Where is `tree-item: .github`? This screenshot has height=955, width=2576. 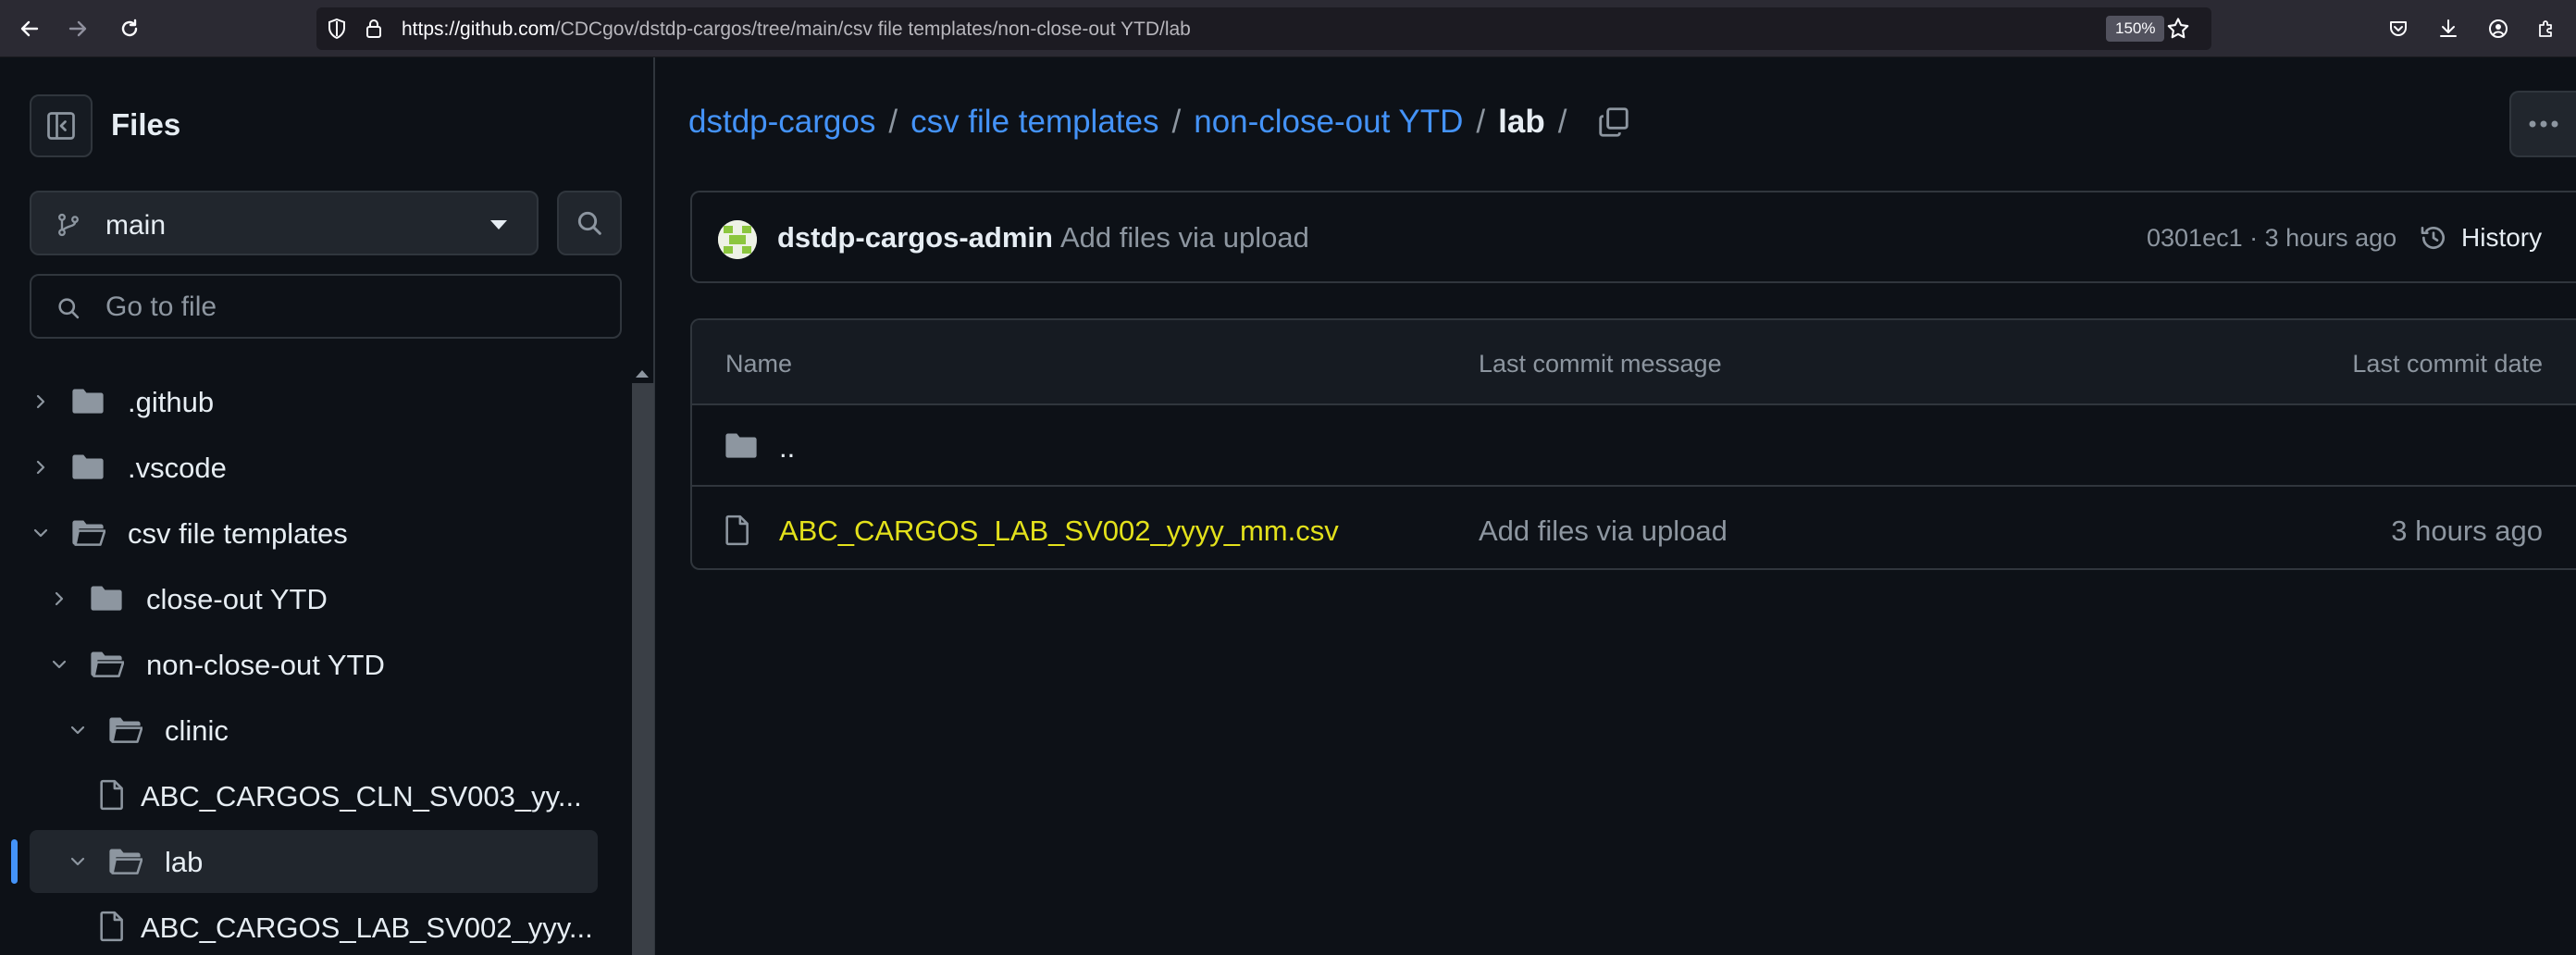 tree-item: .github is located at coordinates (314, 401).